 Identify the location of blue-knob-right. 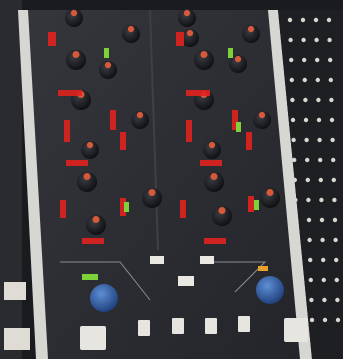
(270, 290).